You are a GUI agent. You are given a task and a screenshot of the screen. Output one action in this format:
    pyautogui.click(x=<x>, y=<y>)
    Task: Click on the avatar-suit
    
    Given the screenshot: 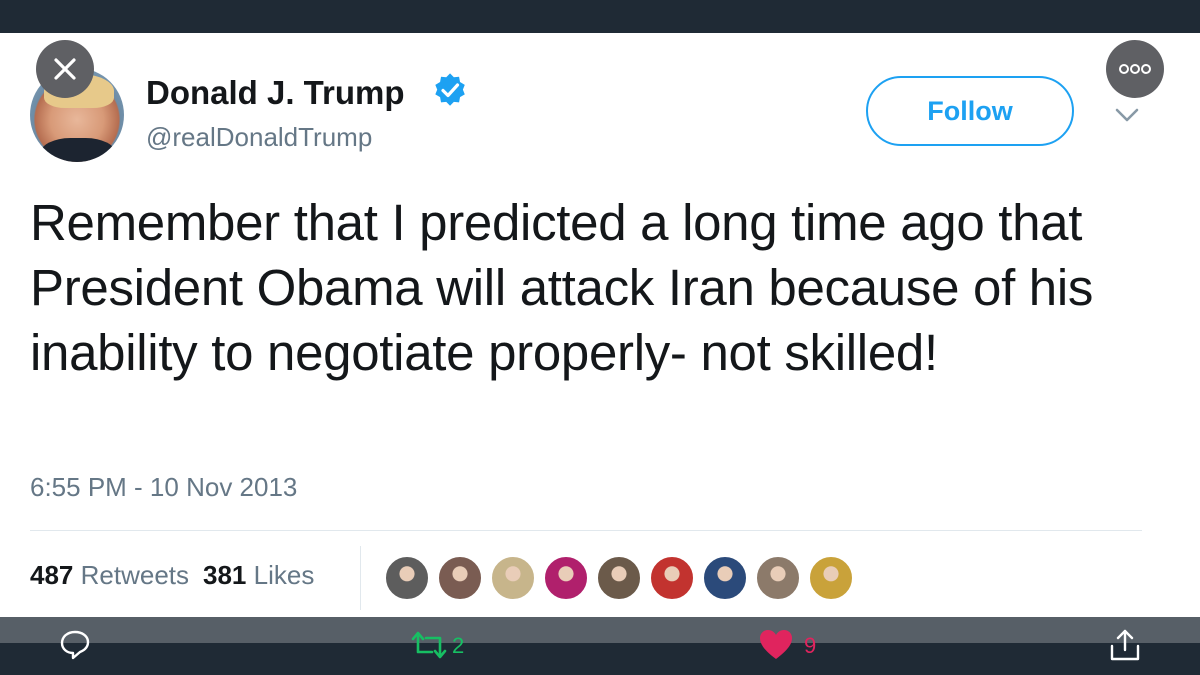 What is the action you would take?
    pyautogui.click(x=78, y=150)
    